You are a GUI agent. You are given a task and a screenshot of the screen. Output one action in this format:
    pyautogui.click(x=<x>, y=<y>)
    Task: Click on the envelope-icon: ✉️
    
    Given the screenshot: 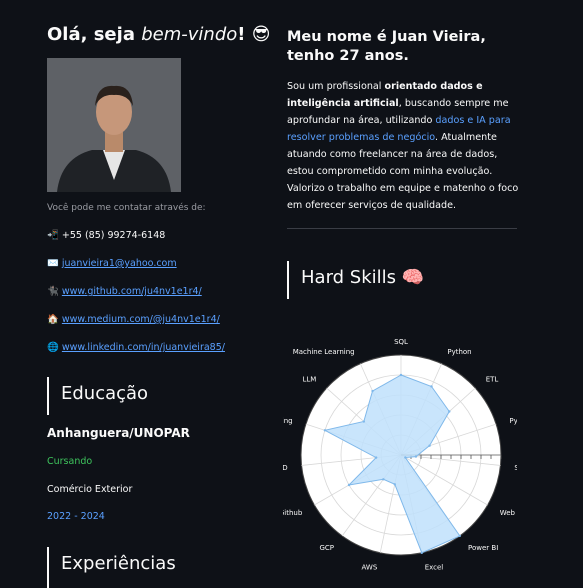 What is the action you would take?
    pyautogui.click(x=53, y=263)
    